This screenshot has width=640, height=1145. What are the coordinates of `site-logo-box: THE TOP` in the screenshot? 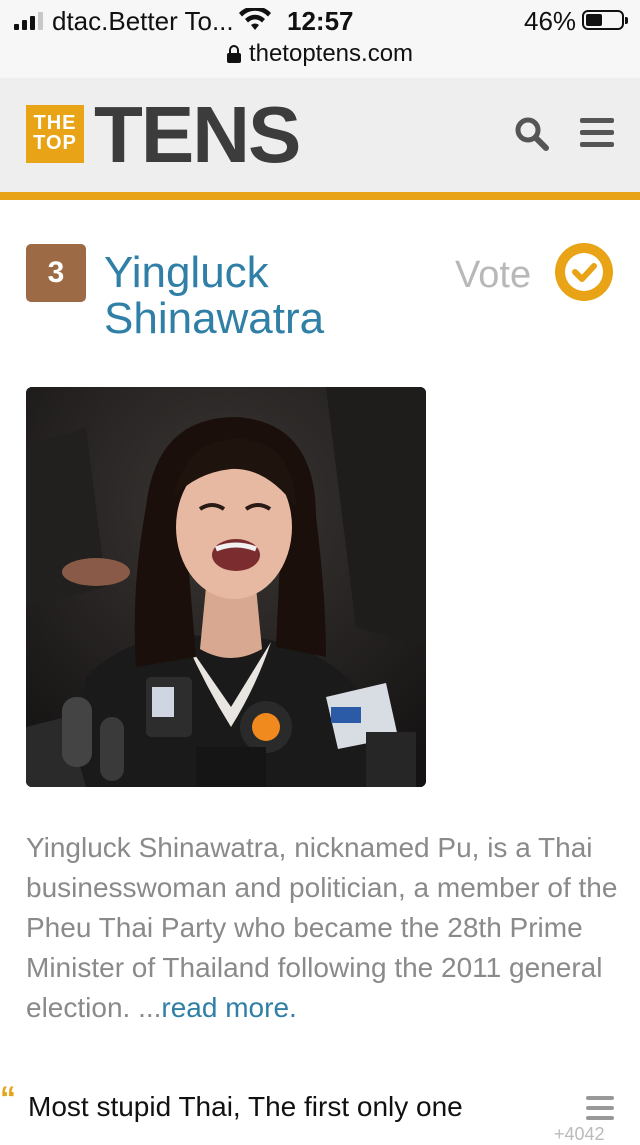 It's located at (55, 134).